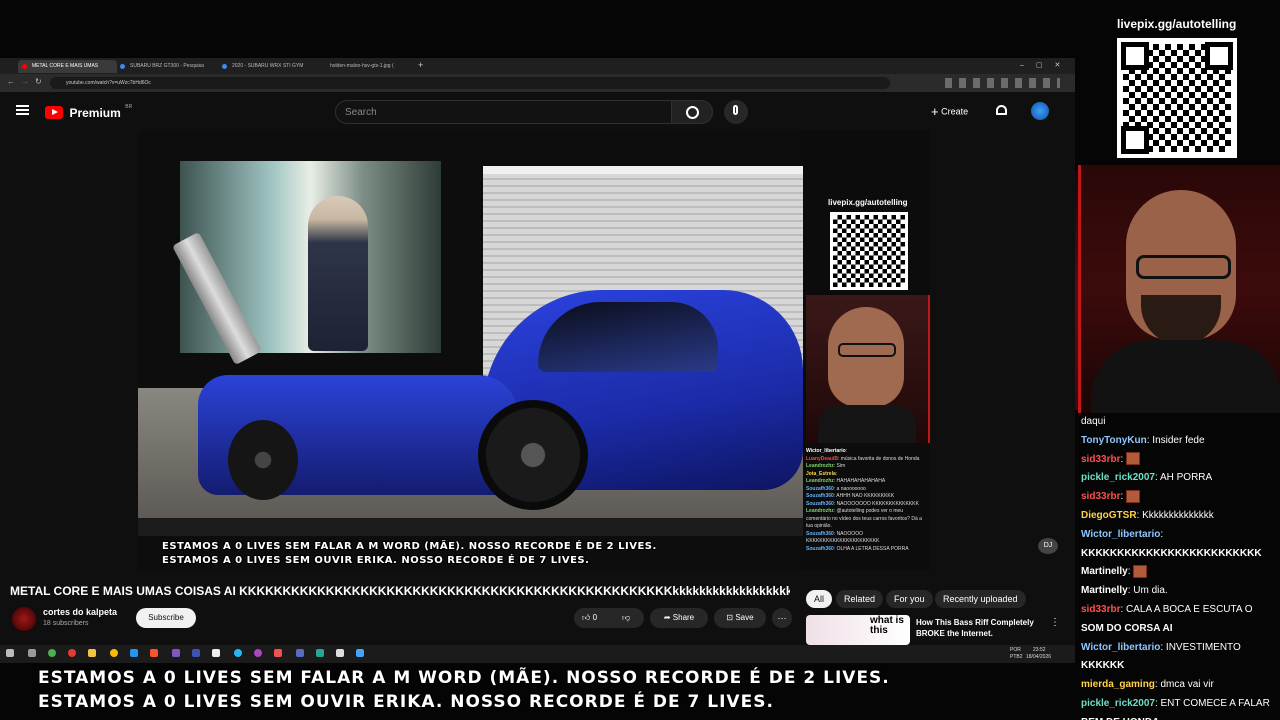 The height and width of the screenshot is (720, 1280). Describe the element at coordinates (1122, 459) in the screenshot. I see `chat-text: :` at that location.